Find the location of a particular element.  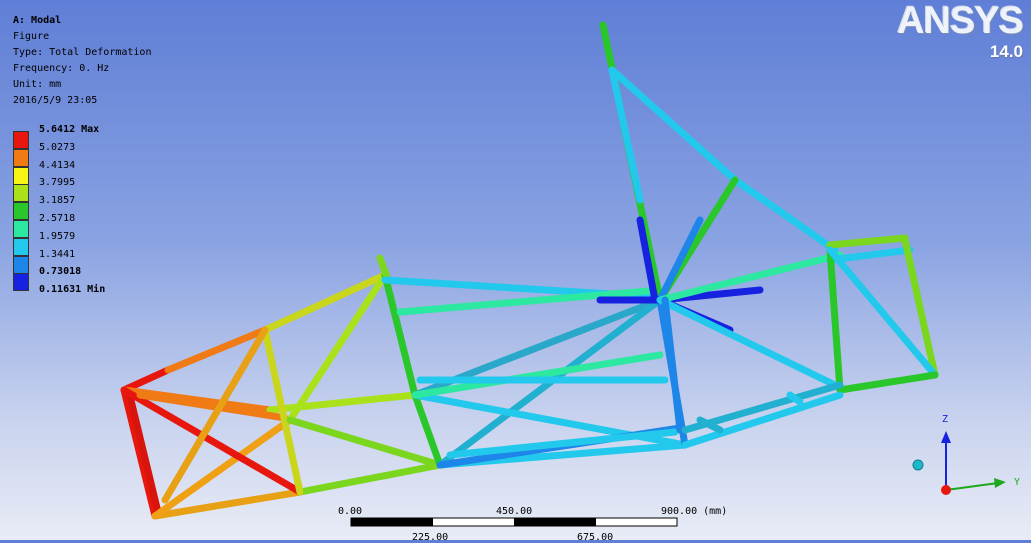

iso-view-icon is located at coordinates (918, 465).